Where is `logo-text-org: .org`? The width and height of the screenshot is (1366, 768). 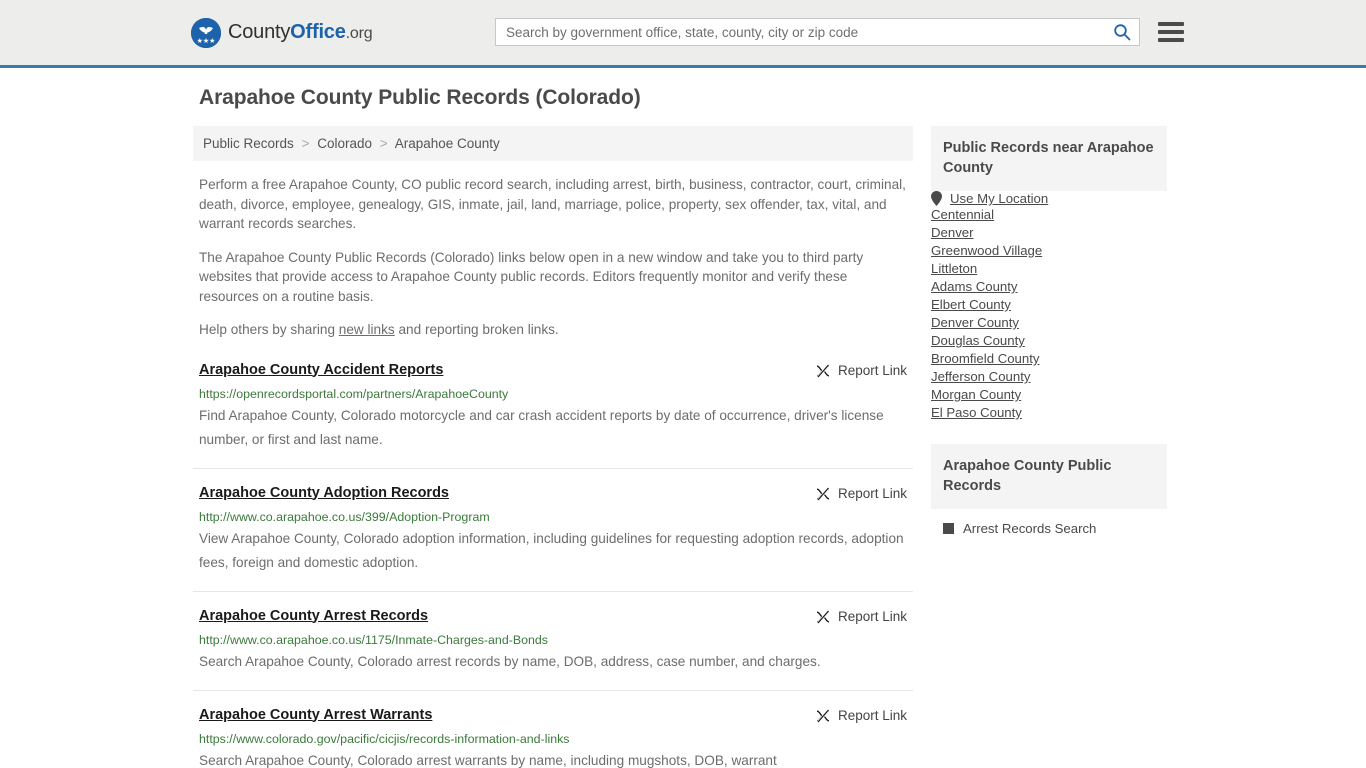 logo-text-org: .org is located at coordinates (359, 33).